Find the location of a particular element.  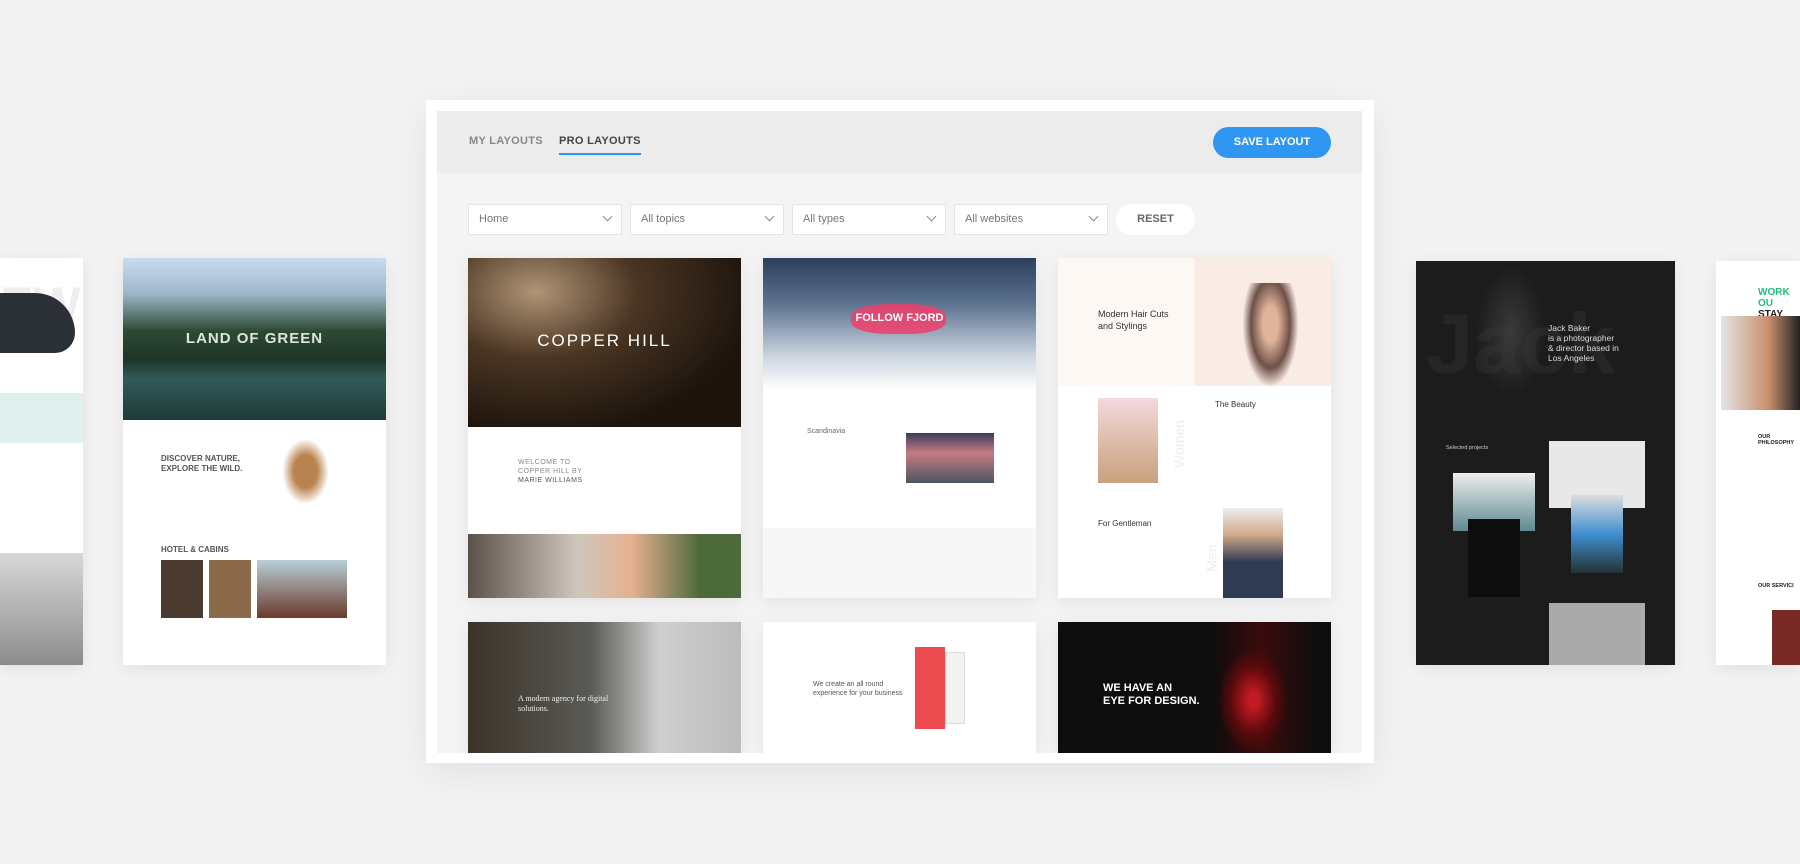

salon-title: Modern Hair Cuts and Stylings is located at coordinates (1133, 320).